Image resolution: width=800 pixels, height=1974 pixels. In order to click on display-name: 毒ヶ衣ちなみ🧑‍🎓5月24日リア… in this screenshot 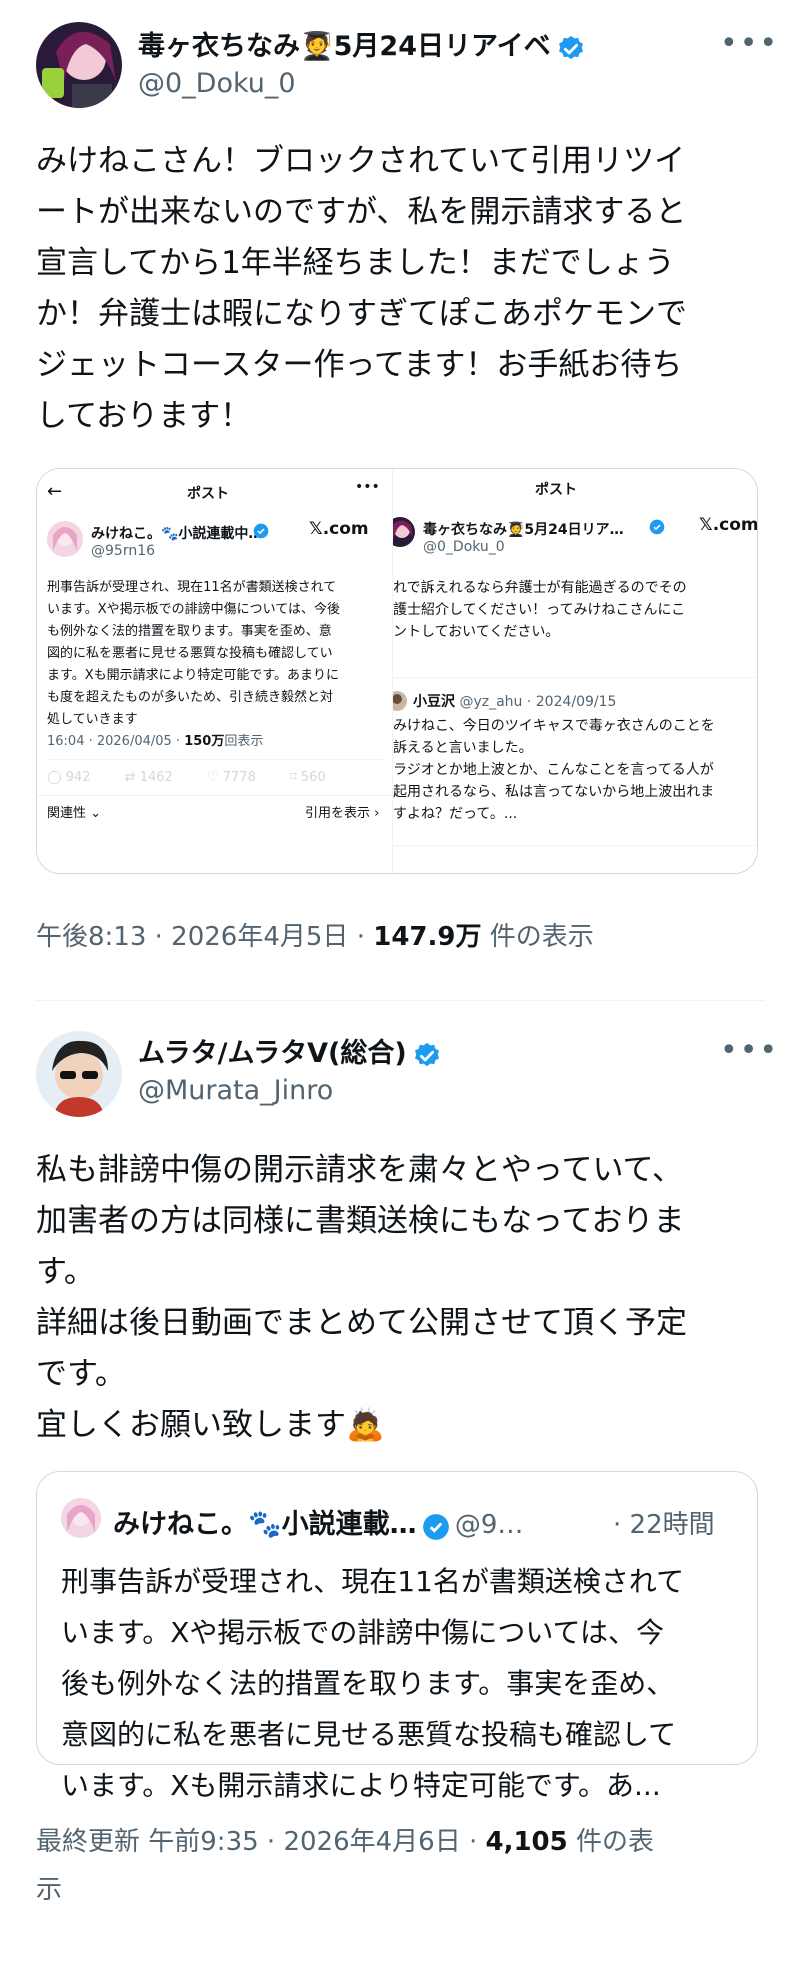, I will do `click(523, 530)`.